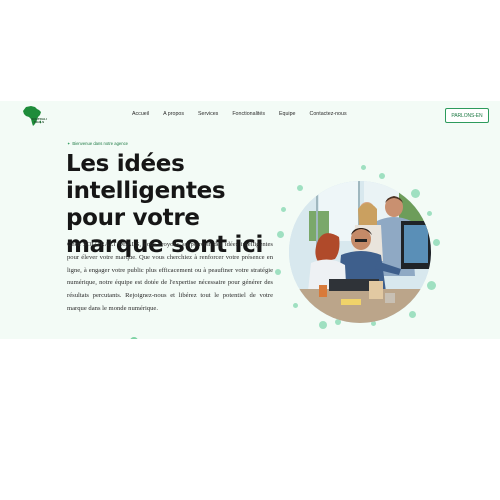 The height and width of the screenshot is (500, 500). What do you see at coordinates (173, 114) in the screenshot?
I see `nav-item-a-propos: A propos` at bounding box center [173, 114].